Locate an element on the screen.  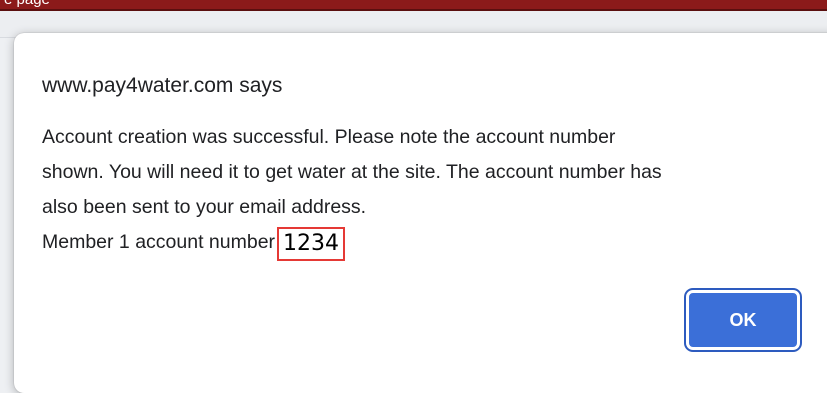
header-text: e page is located at coordinates (27, 4).